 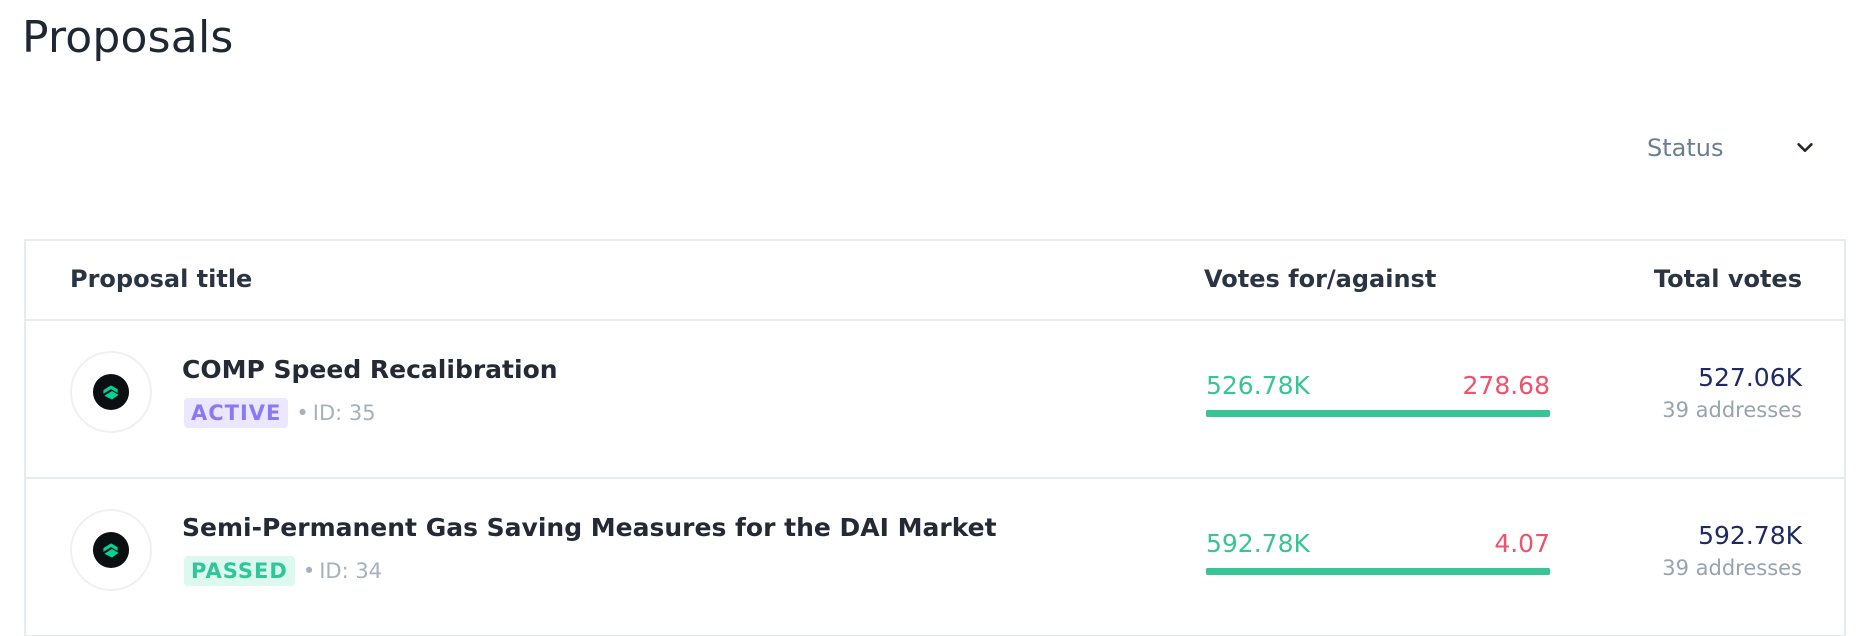 What do you see at coordinates (1730, 148) in the screenshot?
I see `status-filter-dropdown: Status` at bounding box center [1730, 148].